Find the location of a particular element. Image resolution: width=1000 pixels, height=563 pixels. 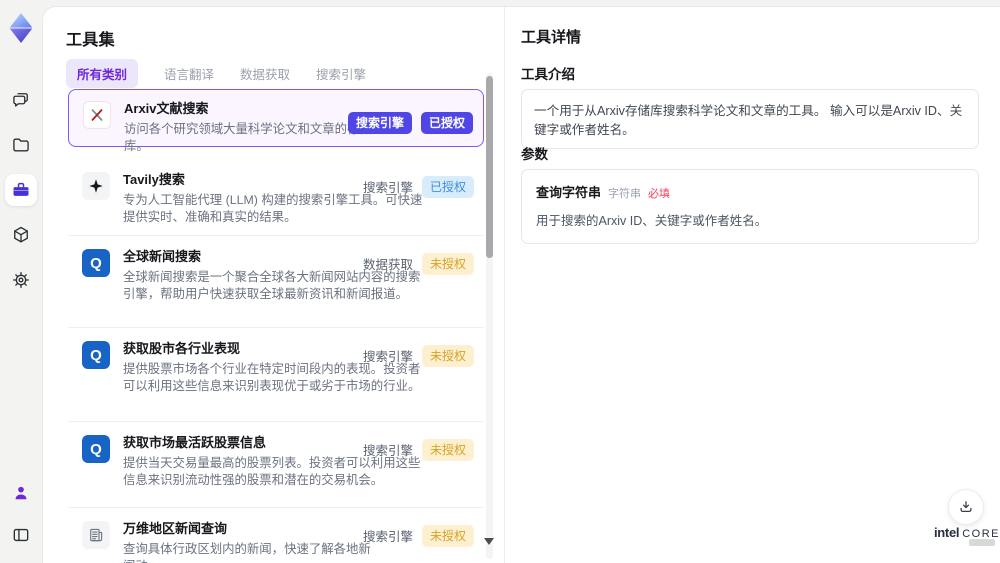

download-icon is located at coordinates (966, 506).